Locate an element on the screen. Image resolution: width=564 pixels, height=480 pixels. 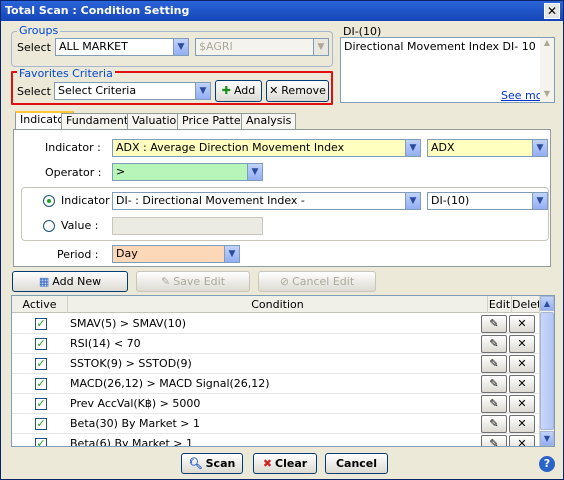
symbol-select-value: $AGRI is located at coordinates (216, 46).